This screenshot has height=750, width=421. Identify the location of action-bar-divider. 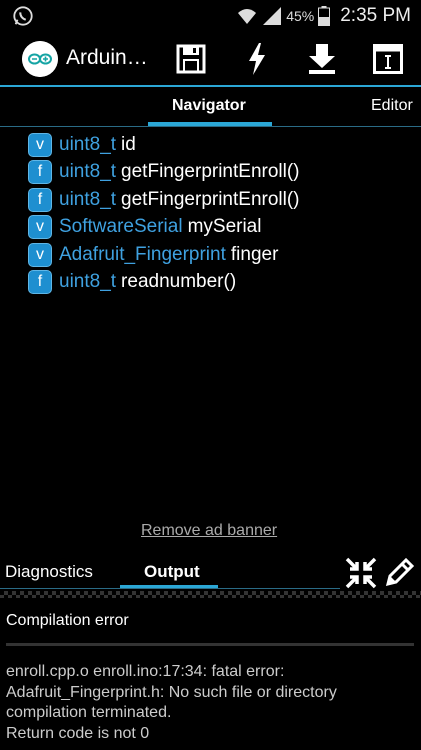
(210, 86).